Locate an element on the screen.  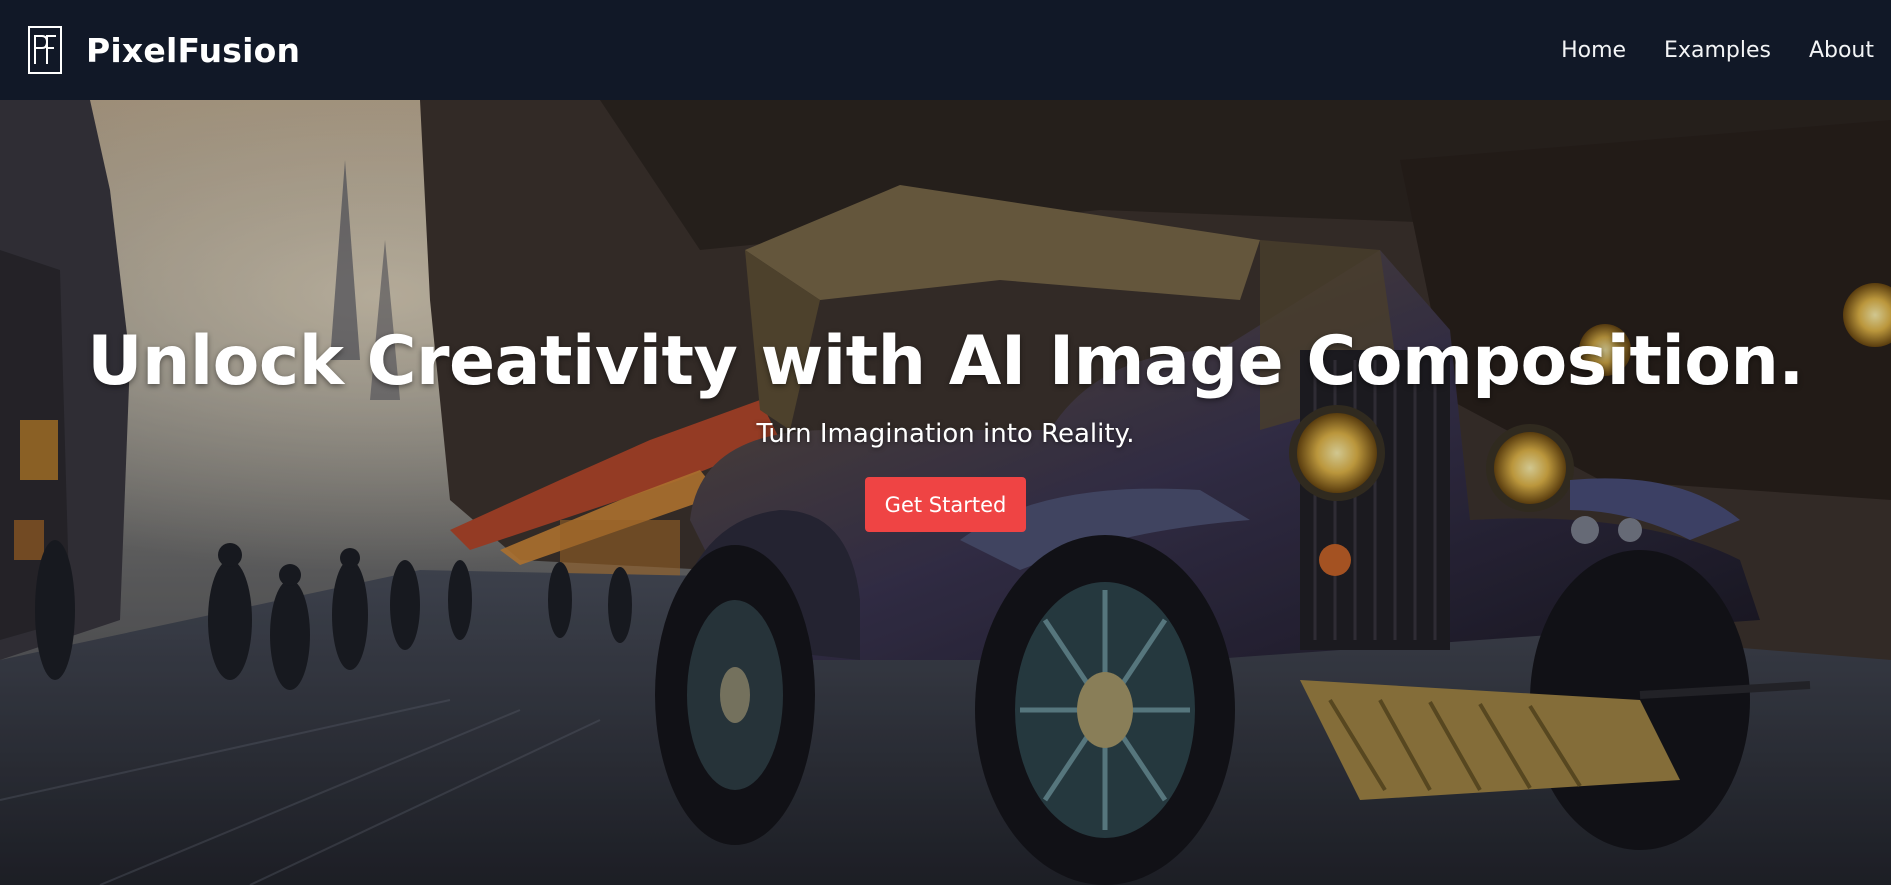
nav-link-about: About is located at coordinates (1841, 50).